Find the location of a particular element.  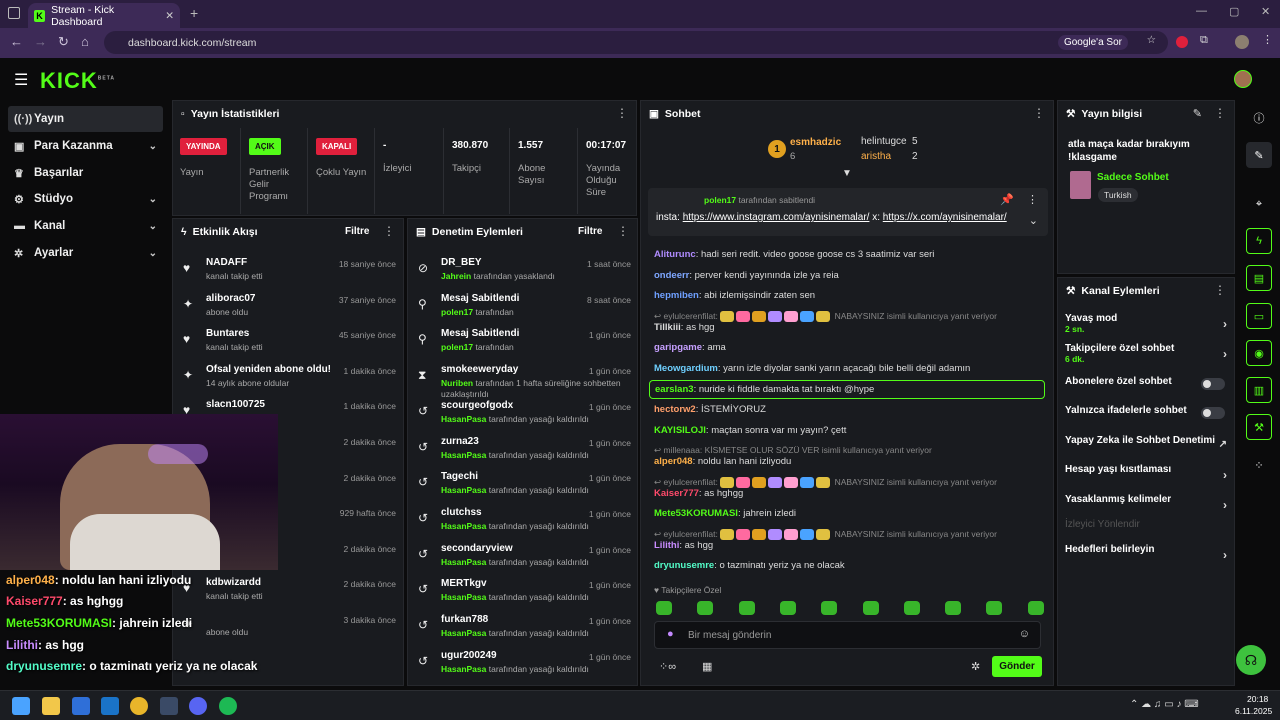

lightning-icon: ϟ is located at coordinates (1259, 241).